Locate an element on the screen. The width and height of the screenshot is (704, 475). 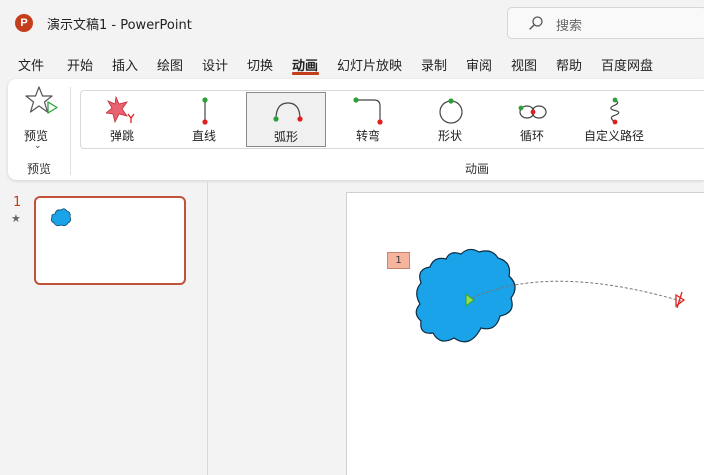
pane-divider is located at coordinates (207, 328).